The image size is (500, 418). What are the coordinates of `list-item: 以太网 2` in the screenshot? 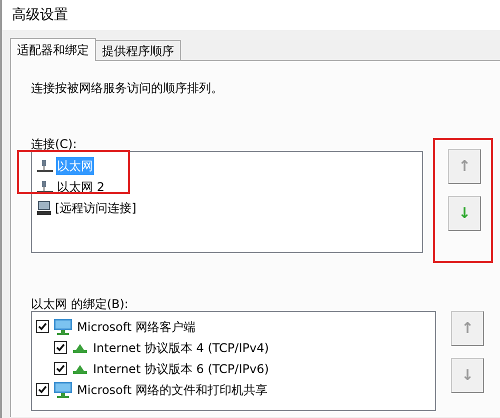 It's located at (81, 187).